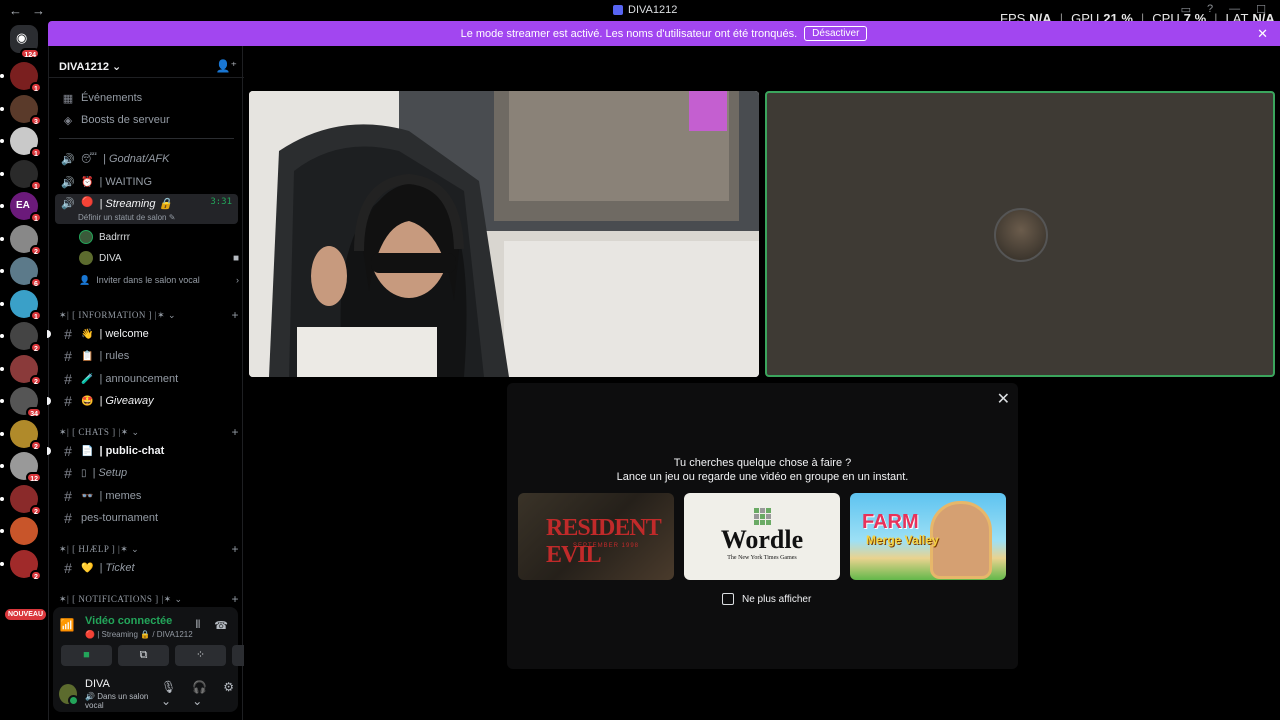 Image resolution: width=1280 pixels, height=720 pixels. I want to click on channel-giveaway: # 🤩 | Giveaway, so click(146, 401).